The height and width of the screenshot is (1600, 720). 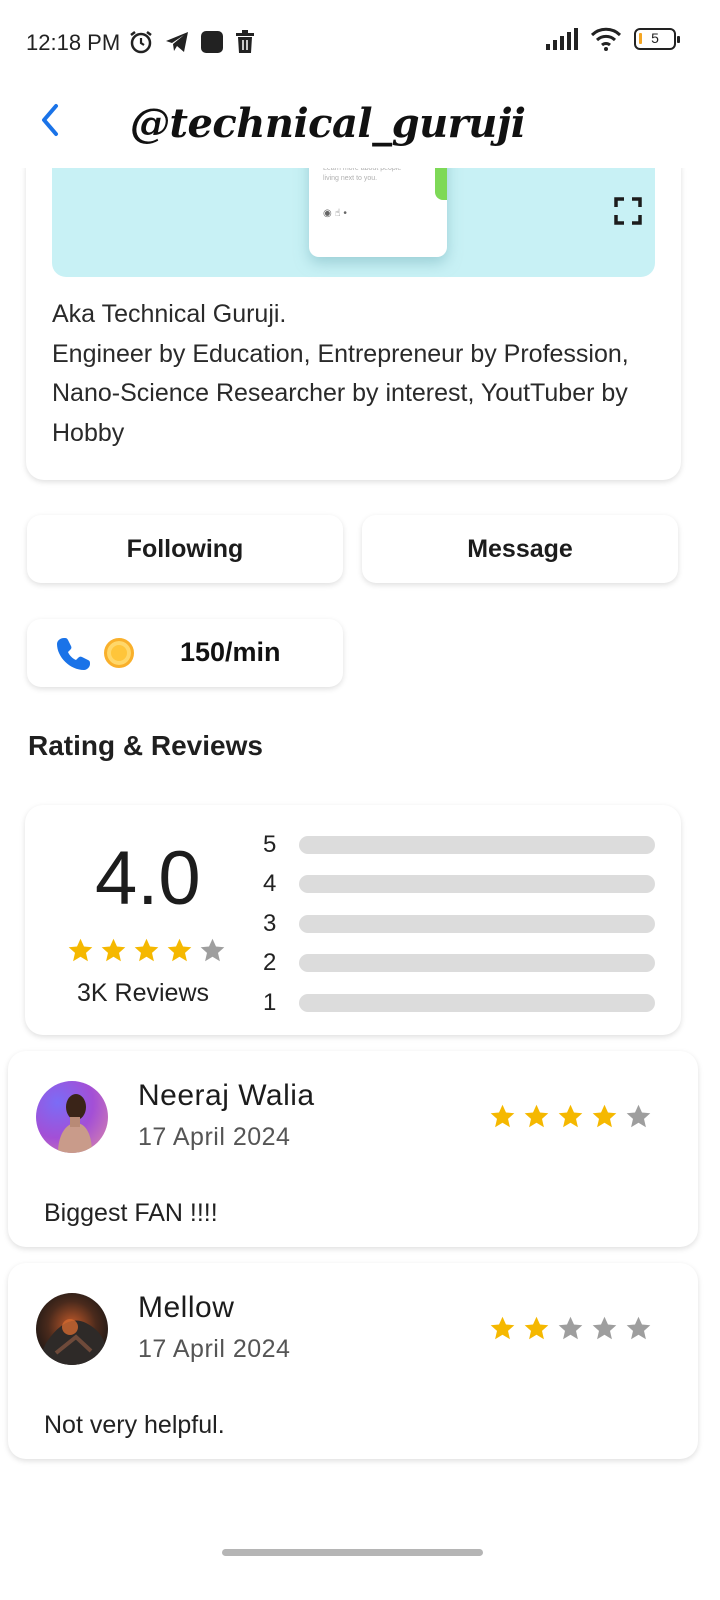 I want to click on status-icons-right: 5, so click(x=613, y=39).